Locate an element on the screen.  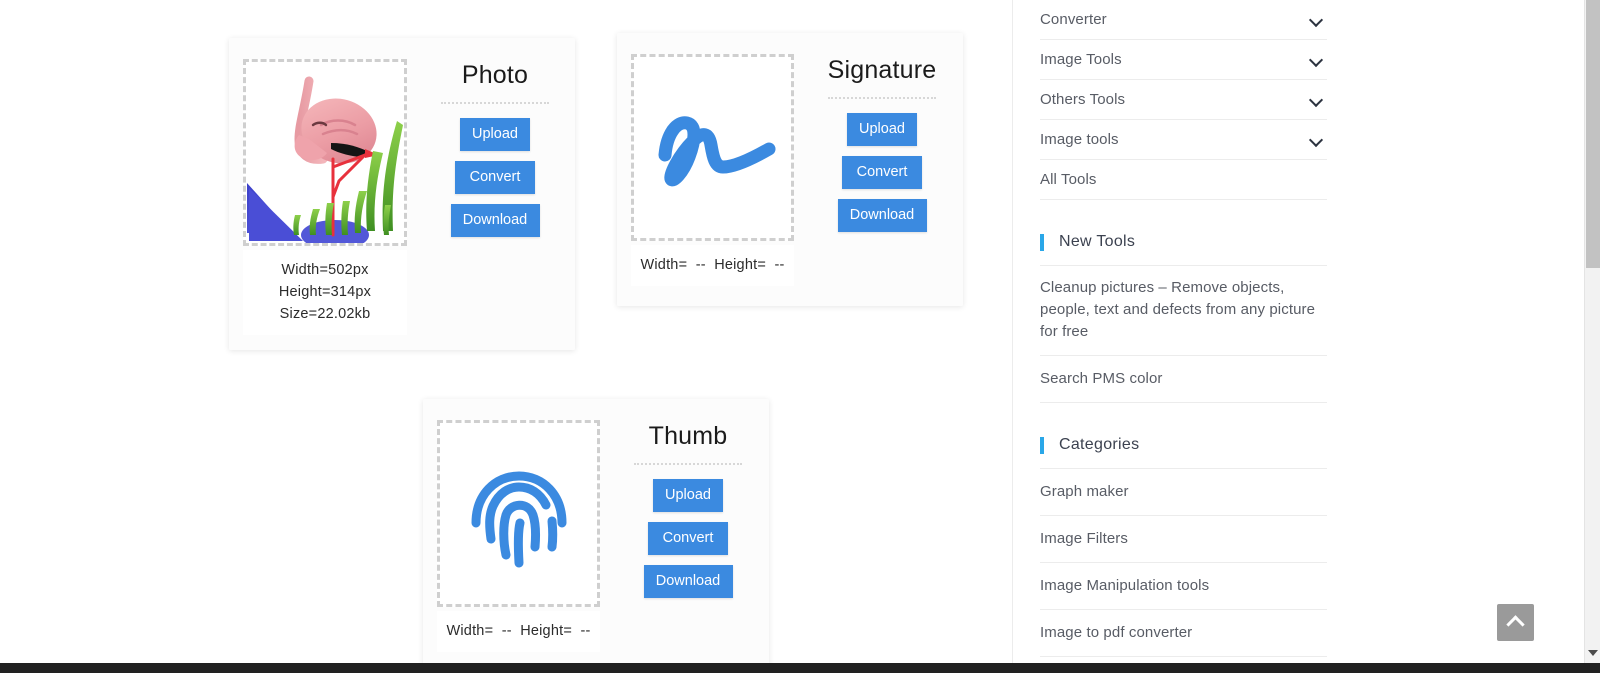
signature-info-box: Width= -- Height= -- is located at coordinates (712, 265).